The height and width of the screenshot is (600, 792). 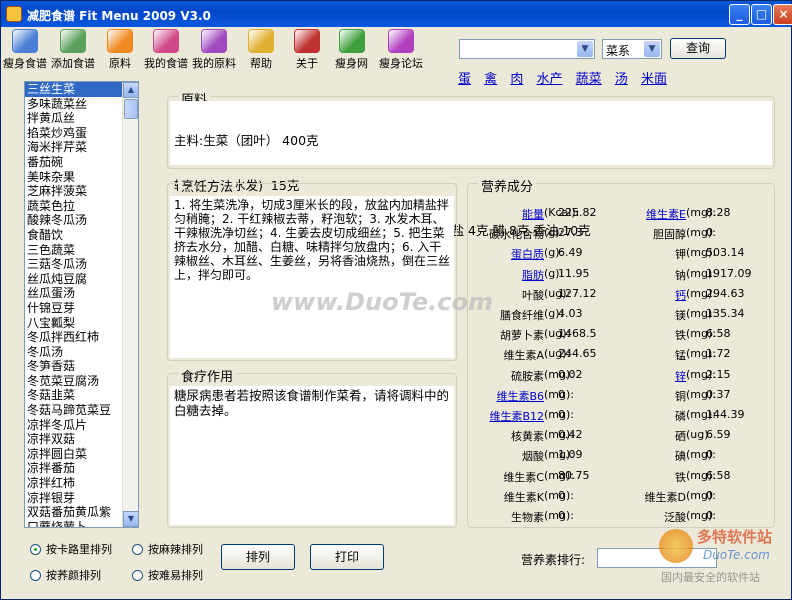 What do you see at coordinates (549, 79) in the screenshot?
I see `quick-link-seafood: 水产` at bounding box center [549, 79].